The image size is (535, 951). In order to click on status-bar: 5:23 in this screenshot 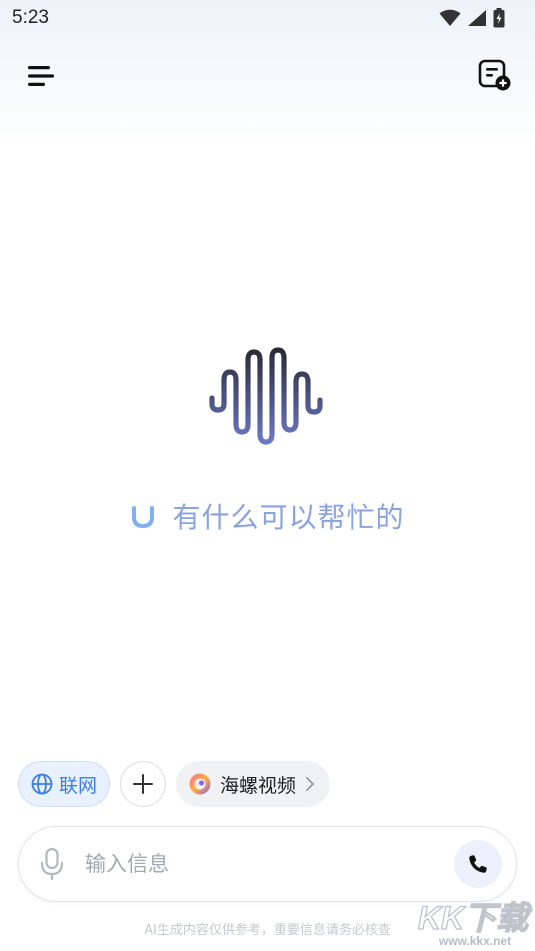, I will do `click(267, 18)`.